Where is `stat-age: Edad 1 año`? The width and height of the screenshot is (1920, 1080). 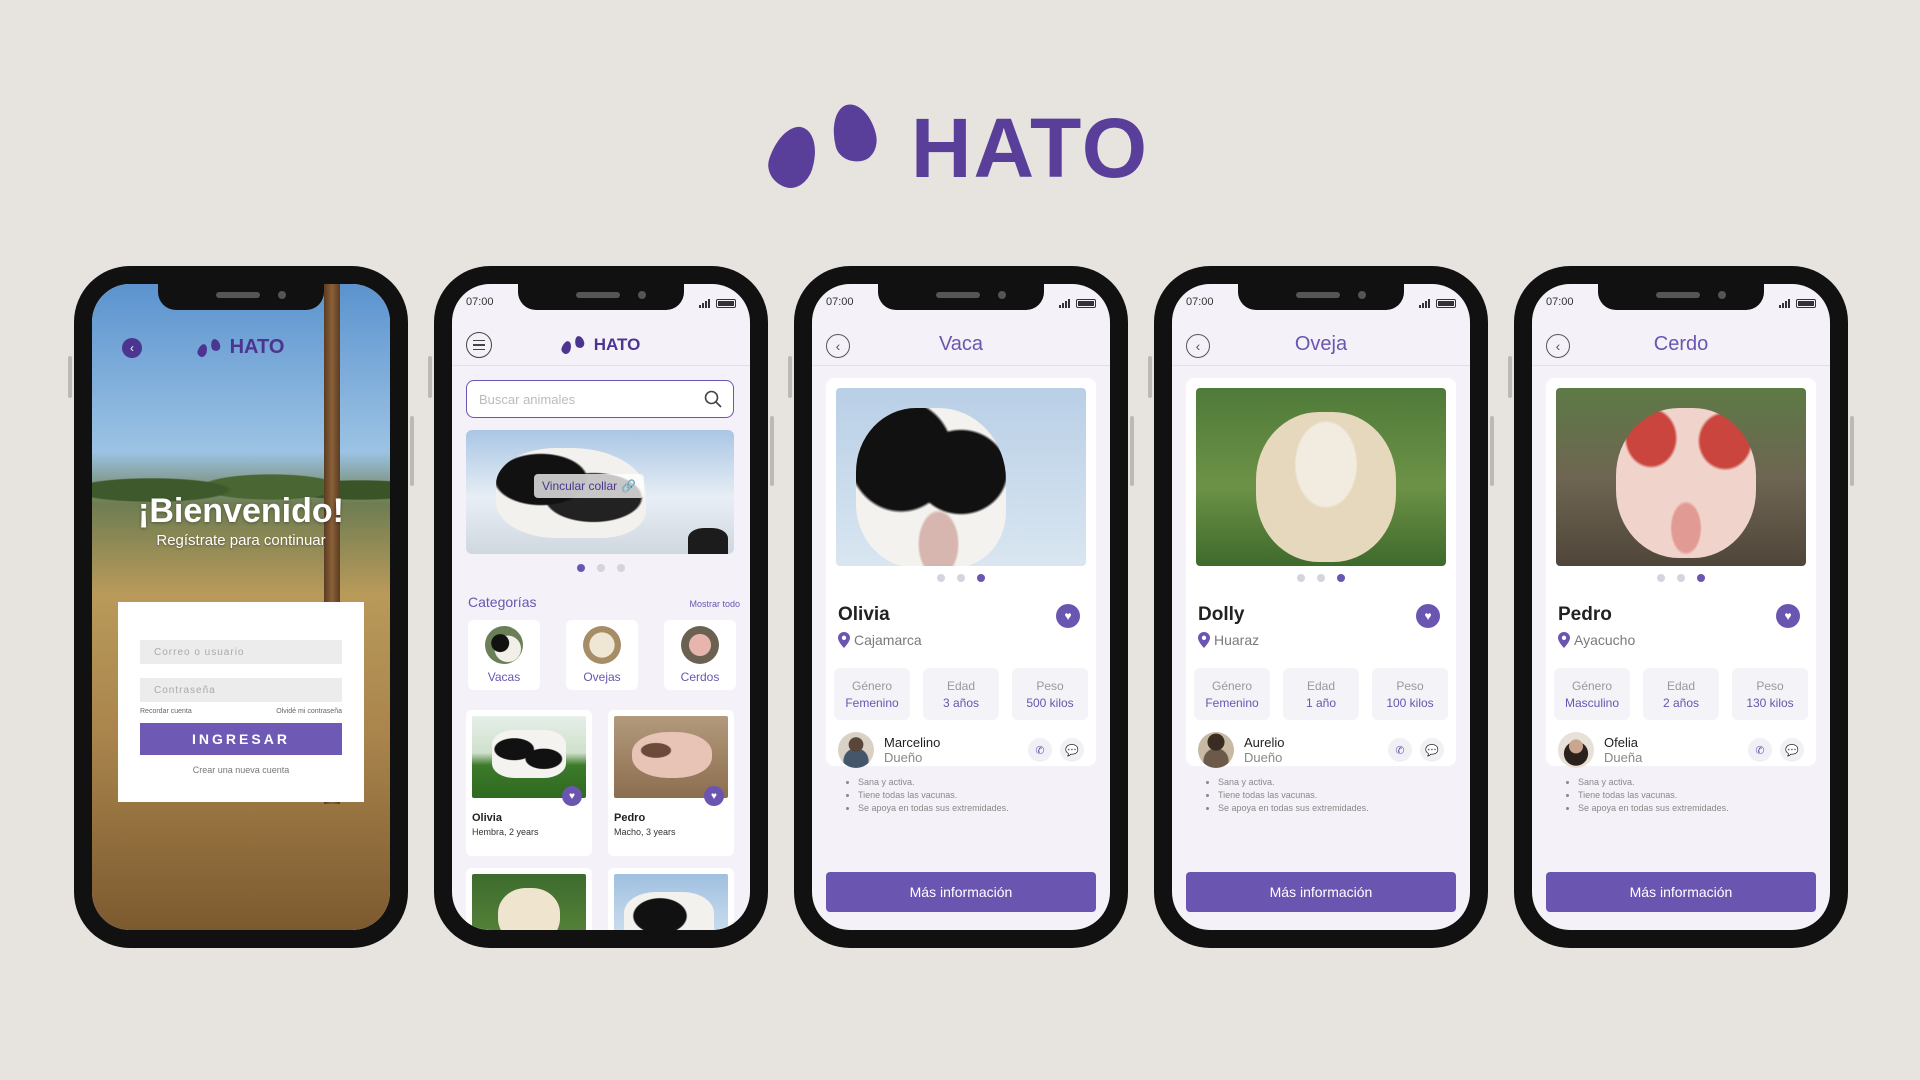
stat-age: Edad 1 año is located at coordinates (1321, 694).